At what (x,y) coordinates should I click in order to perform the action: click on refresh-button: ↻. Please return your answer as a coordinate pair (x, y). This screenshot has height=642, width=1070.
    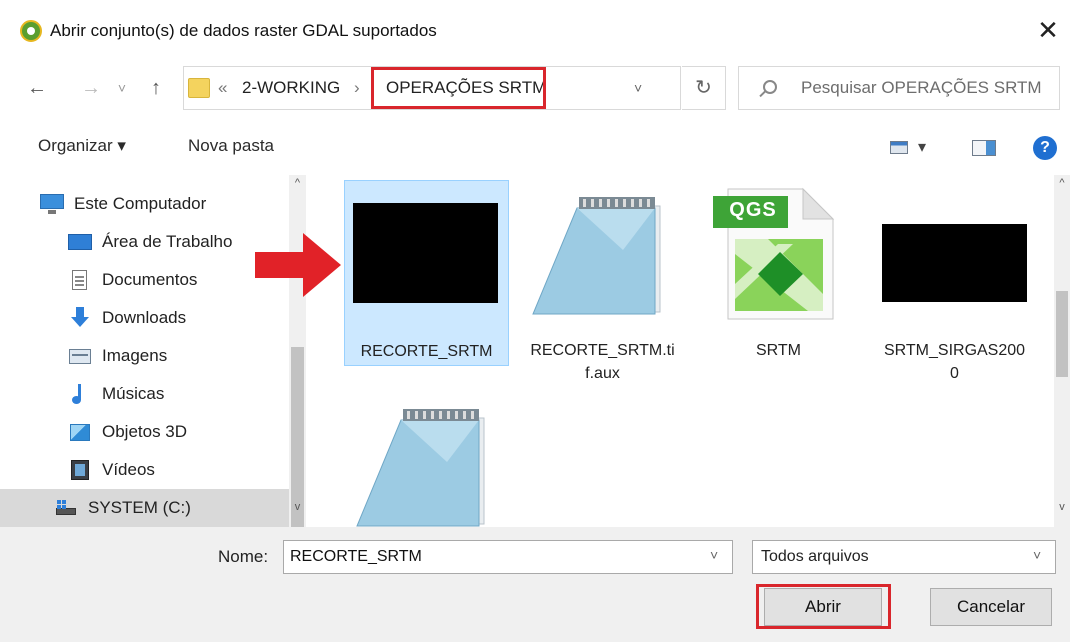
    Looking at the image, I should click on (704, 88).